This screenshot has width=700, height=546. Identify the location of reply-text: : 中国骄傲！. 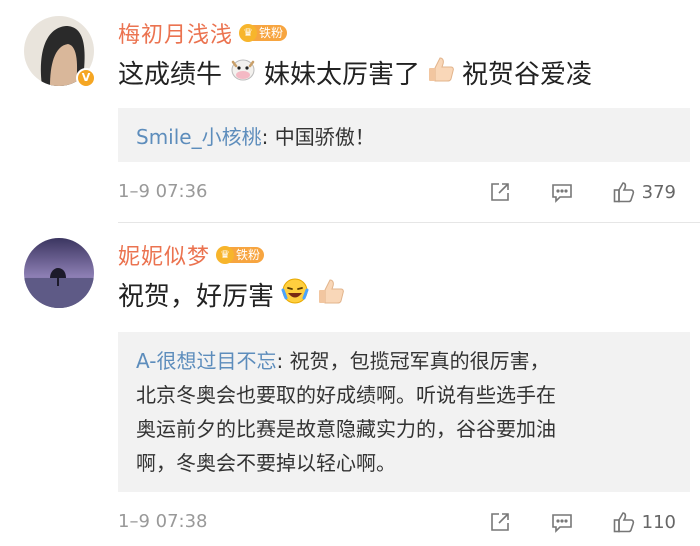
(318, 137).